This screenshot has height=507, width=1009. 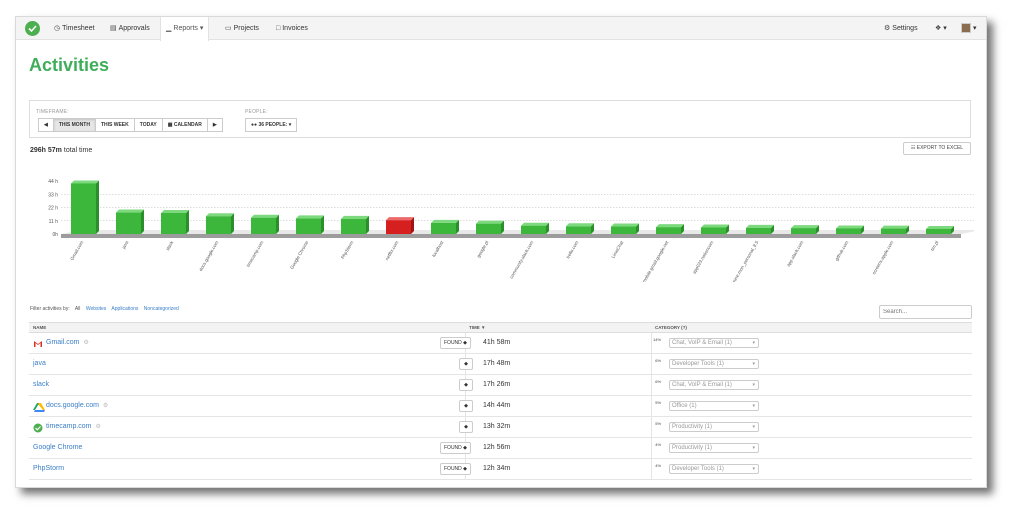 I want to click on x-tick-label: docs.google.com, so click(x=208, y=256).